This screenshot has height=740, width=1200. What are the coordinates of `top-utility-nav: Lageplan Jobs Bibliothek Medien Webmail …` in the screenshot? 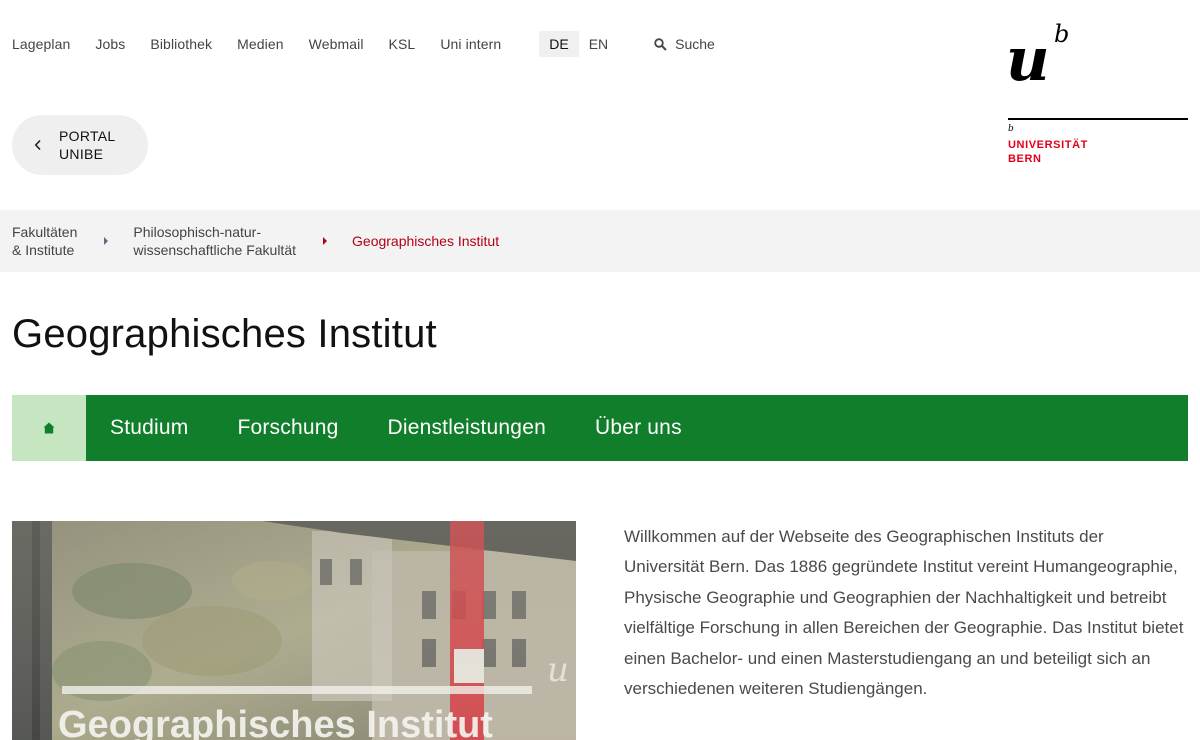 It's located at (363, 44).